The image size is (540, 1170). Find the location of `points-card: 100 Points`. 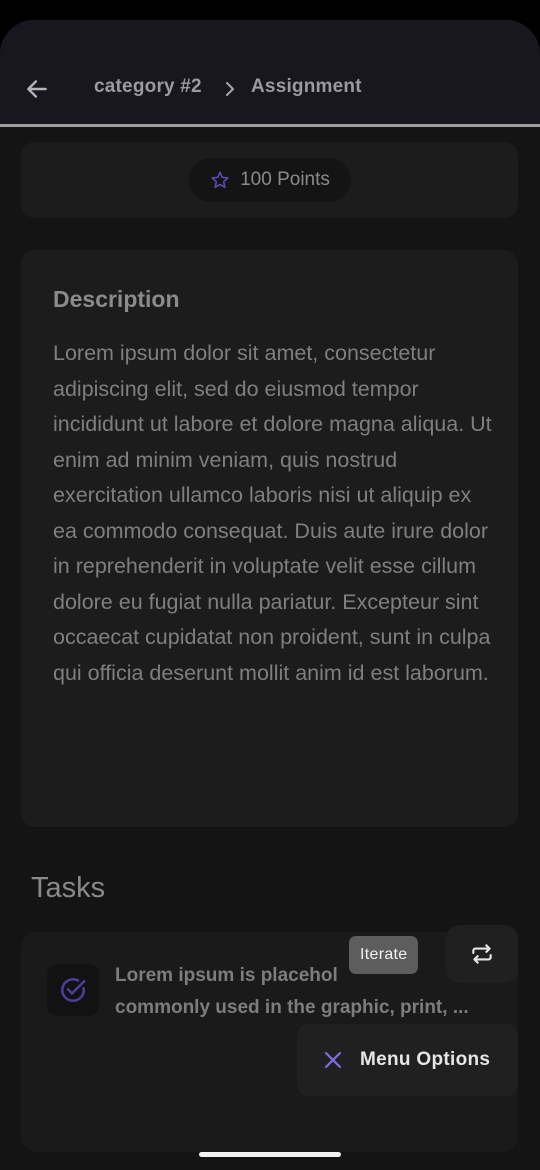

points-card: 100 Points is located at coordinates (269, 180).